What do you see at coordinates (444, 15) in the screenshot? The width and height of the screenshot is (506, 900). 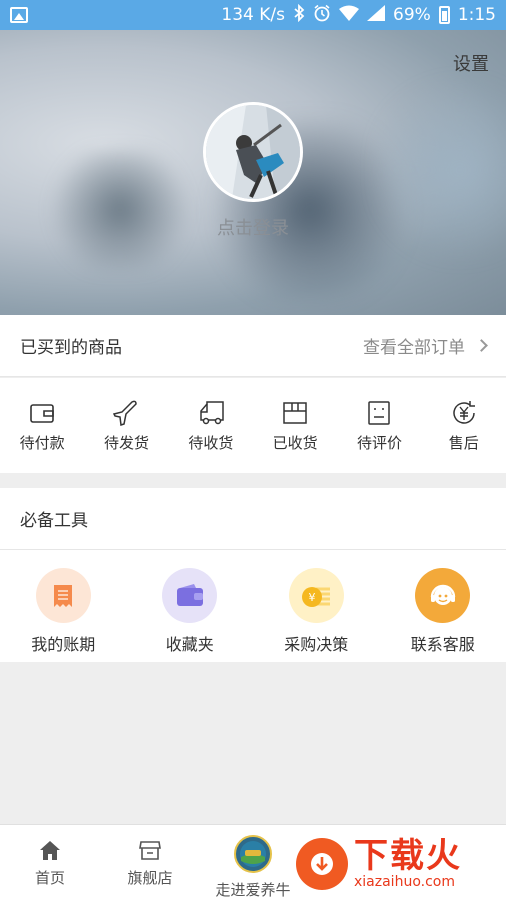 I see `battery-icon` at bounding box center [444, 15].